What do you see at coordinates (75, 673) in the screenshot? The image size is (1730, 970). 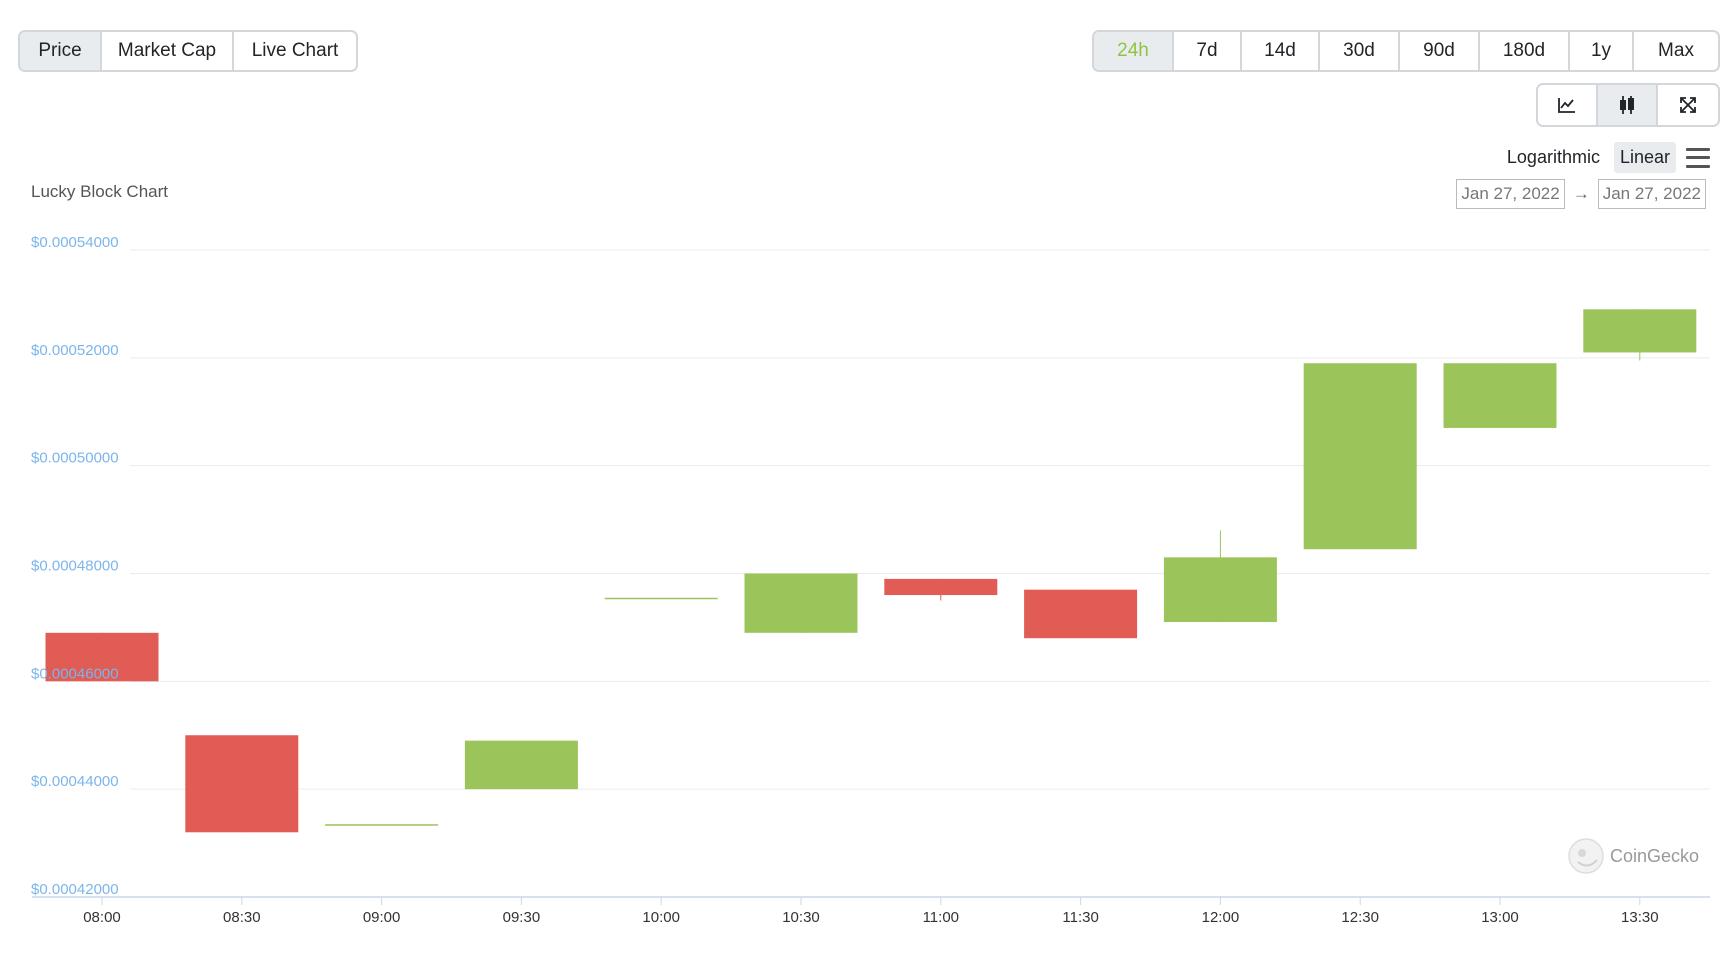 I see `y-tick-label: $0.00046000` at bounding box center [75, 673].